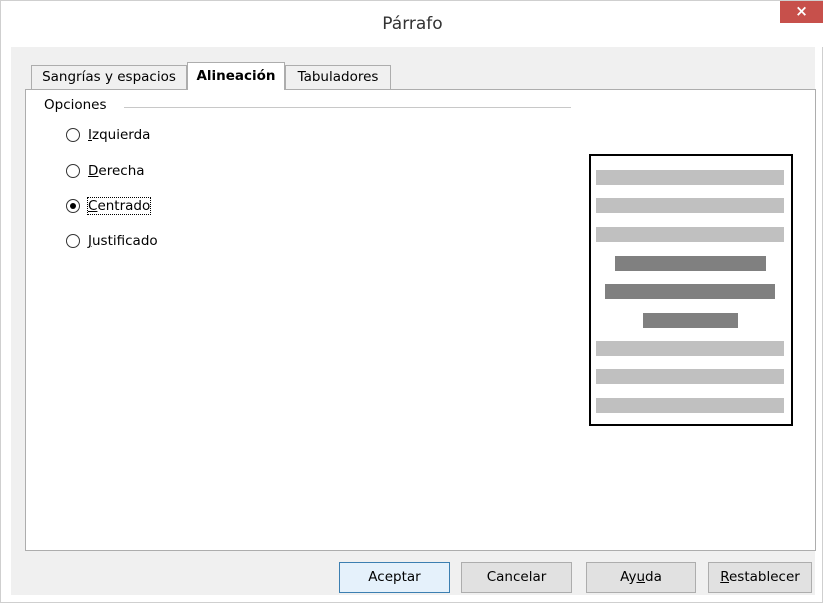 This screenshot has height=603, width=823. I want to click on tab-alineacion: Alineación, so click(236, 76).